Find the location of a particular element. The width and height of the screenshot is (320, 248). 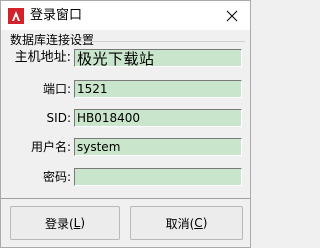

cancel-label-prefix: 取消( is located at coordinates (180, 223).